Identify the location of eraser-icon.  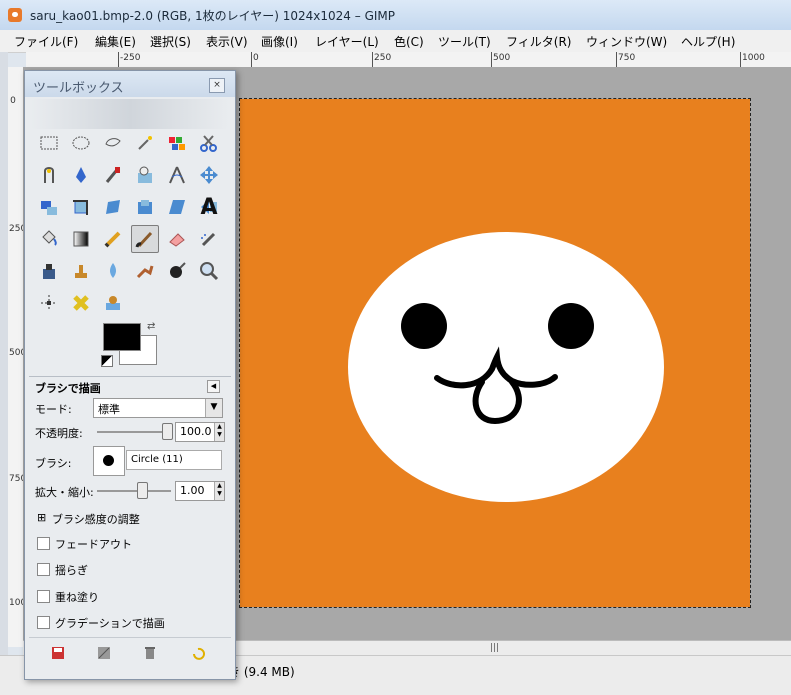
(177, 239).